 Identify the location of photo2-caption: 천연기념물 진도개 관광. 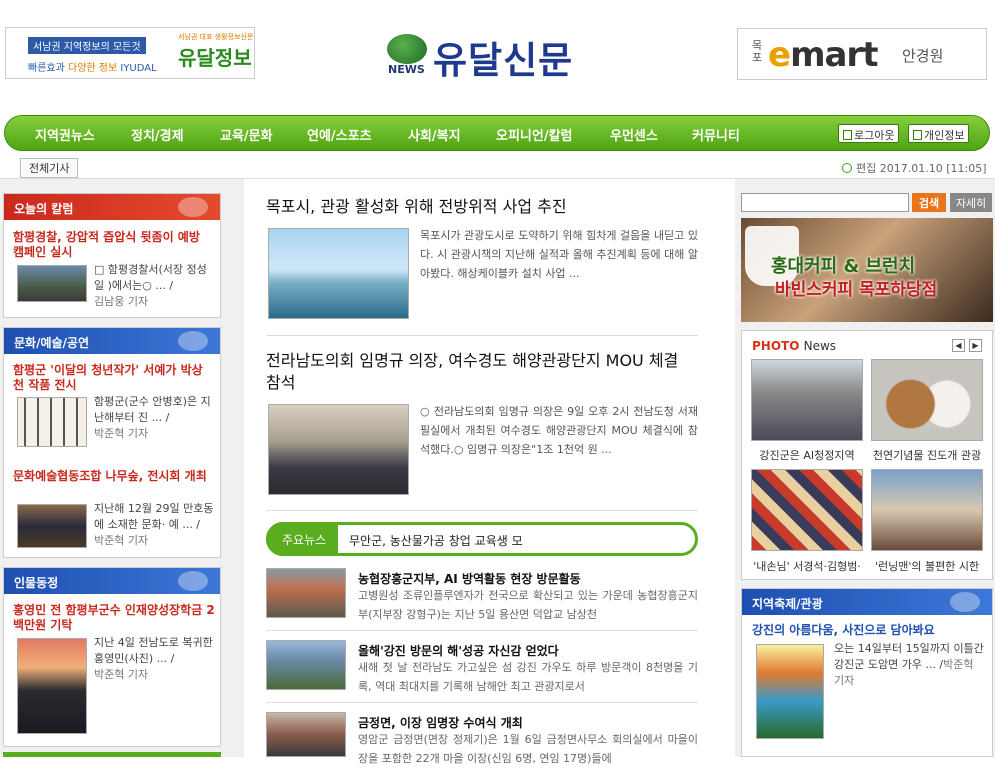
(927, 455).